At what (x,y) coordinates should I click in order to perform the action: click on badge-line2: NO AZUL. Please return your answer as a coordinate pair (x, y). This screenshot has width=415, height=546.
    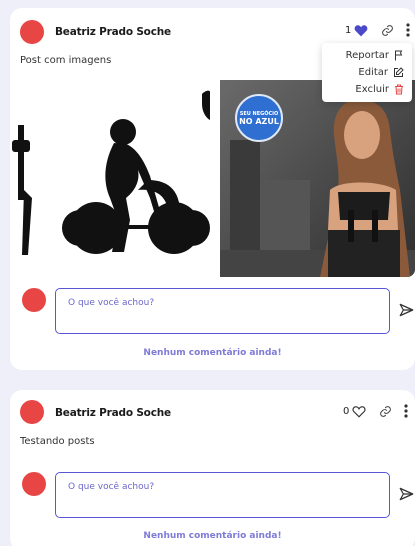
    Looking at the image, I should click on (259, 121).